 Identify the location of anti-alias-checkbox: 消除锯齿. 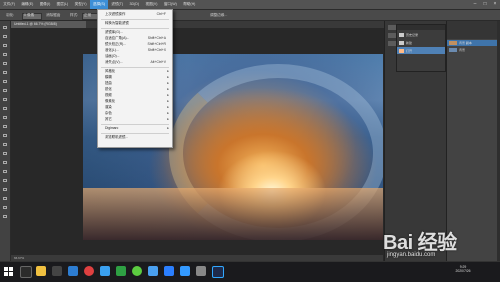
(53, 15).